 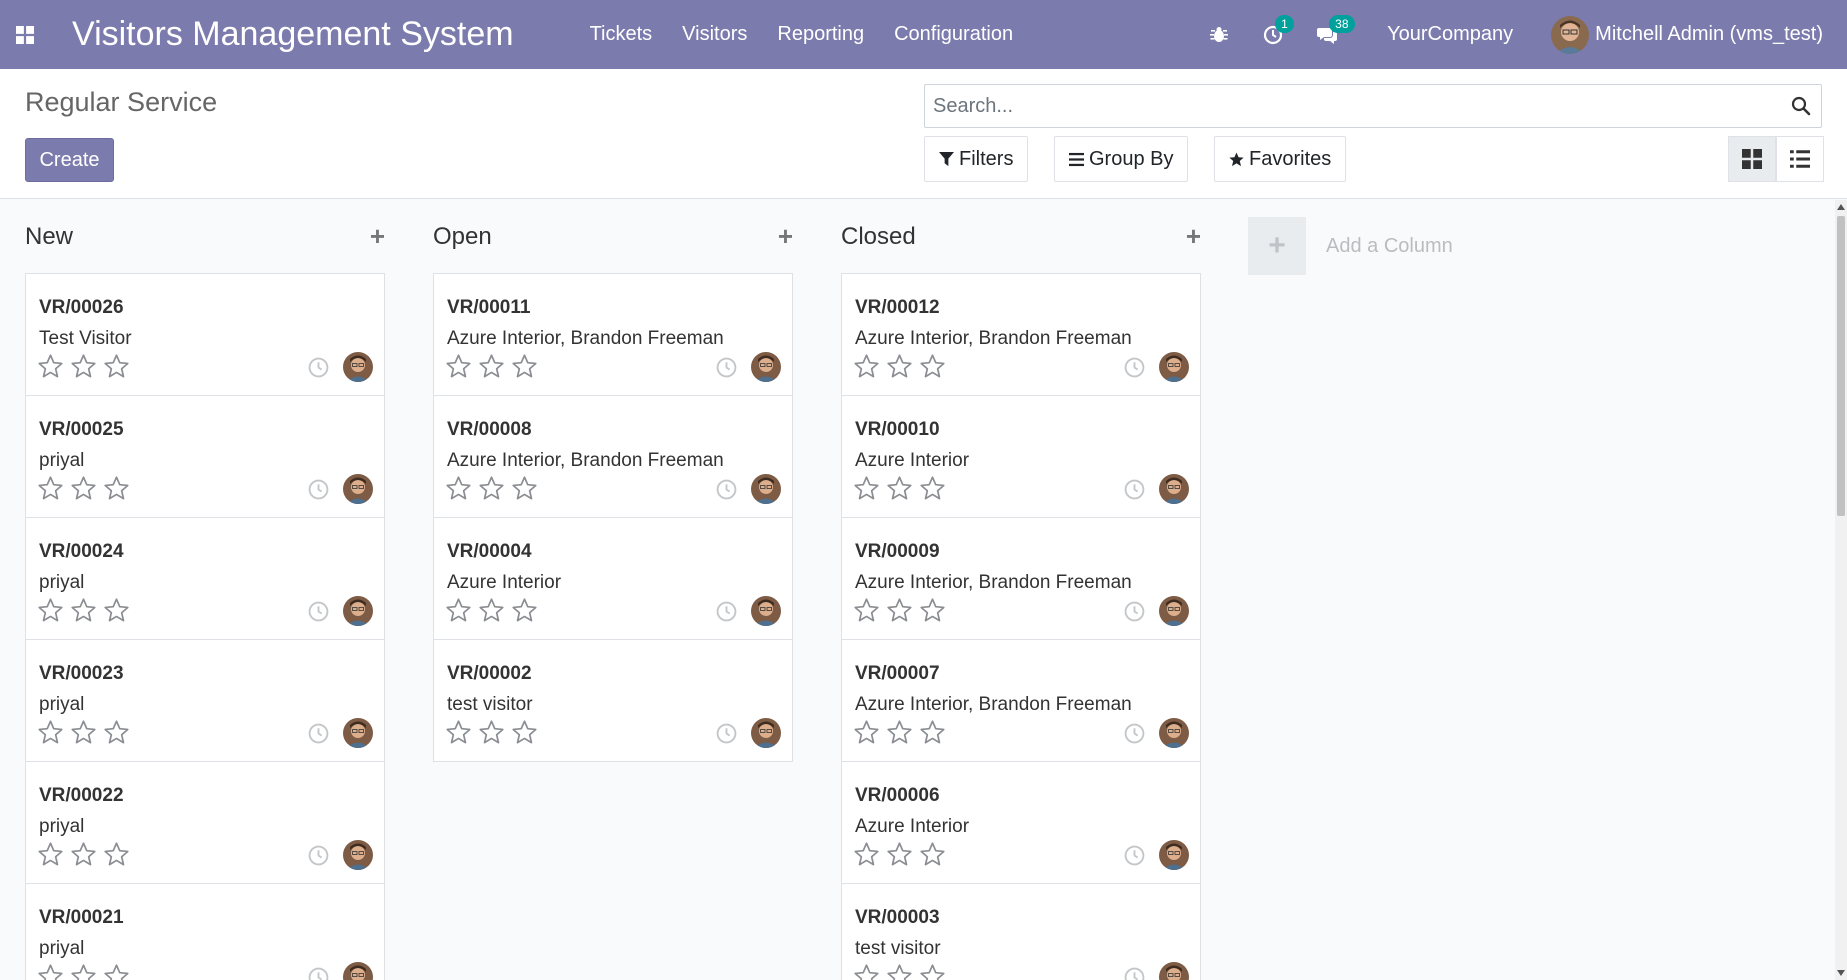 I want to click on activities-clock-icon: 1, so click(x=1278, y=29).